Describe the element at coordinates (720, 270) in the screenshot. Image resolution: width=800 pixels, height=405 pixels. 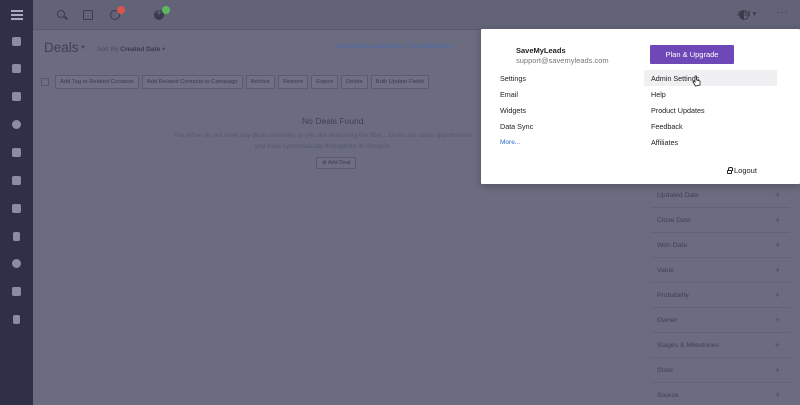
I see `filter-value: Value +` at that location.